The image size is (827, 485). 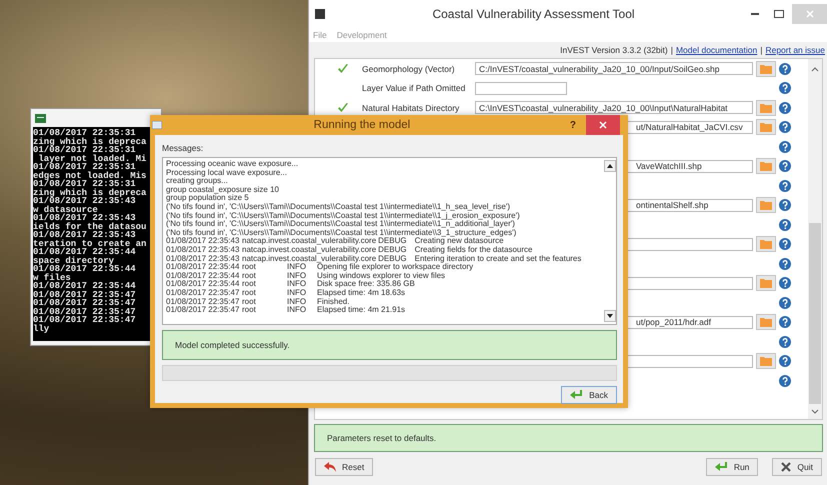 I want to click on messages-label: Messages:, so click(x=183, y=148).